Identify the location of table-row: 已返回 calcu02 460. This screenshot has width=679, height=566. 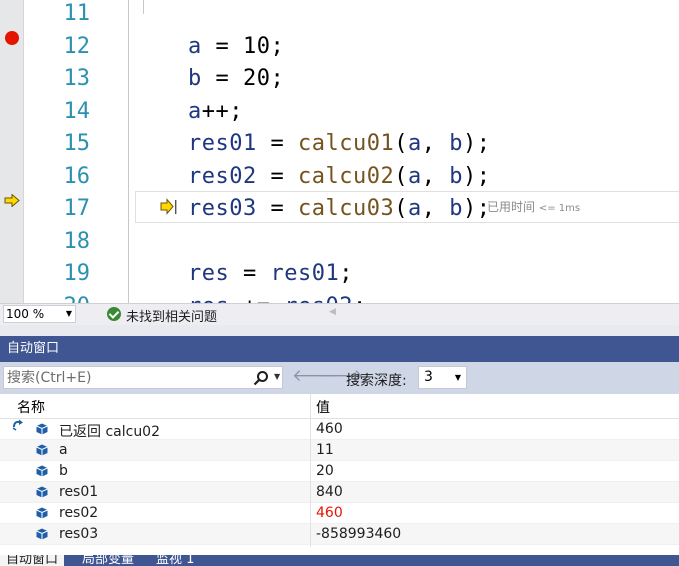
(339, 429).